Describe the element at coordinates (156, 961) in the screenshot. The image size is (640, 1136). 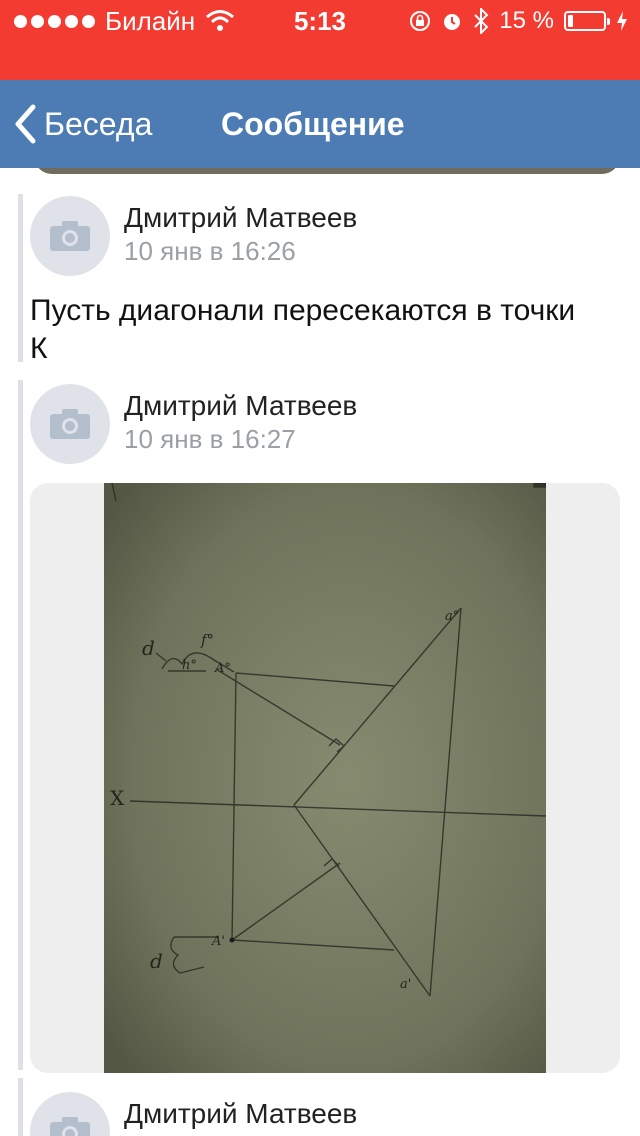
I see `label-d-bottom: d` at that location.